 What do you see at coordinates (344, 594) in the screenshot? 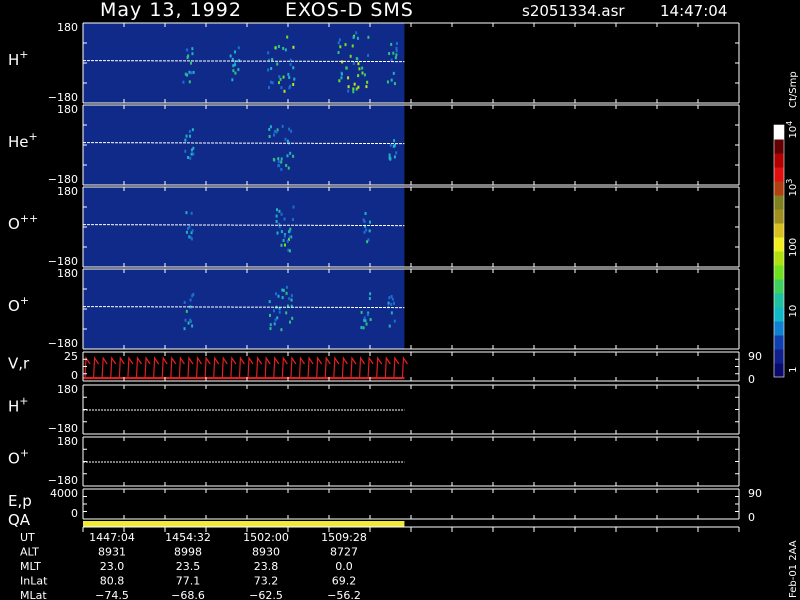
I see `footer-cell: −56.2` at bounding box center [344, 594].